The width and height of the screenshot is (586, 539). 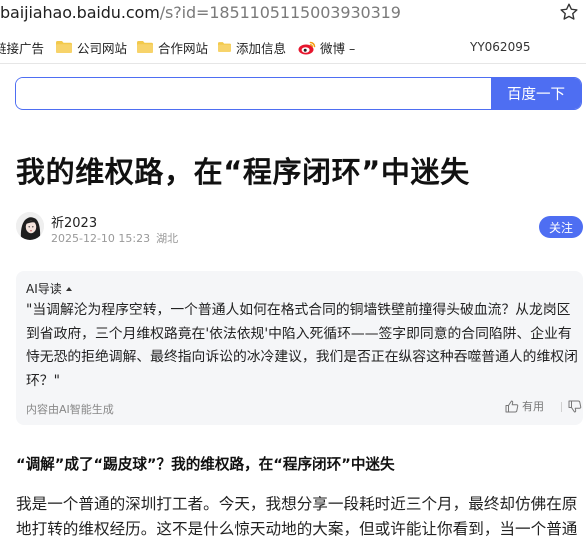 I want to click on collapse-triangle-icon, so click(x=68, y=288).